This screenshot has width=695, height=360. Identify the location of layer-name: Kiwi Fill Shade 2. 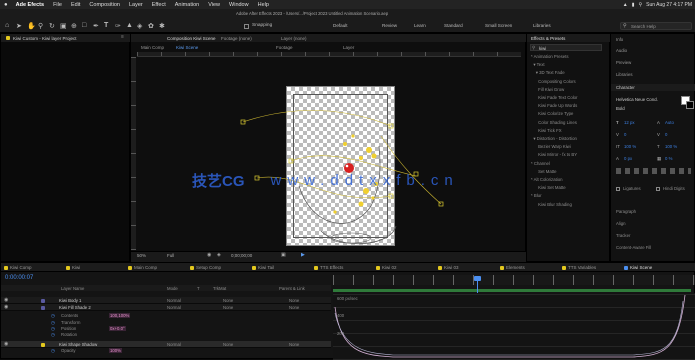
(75, 307).